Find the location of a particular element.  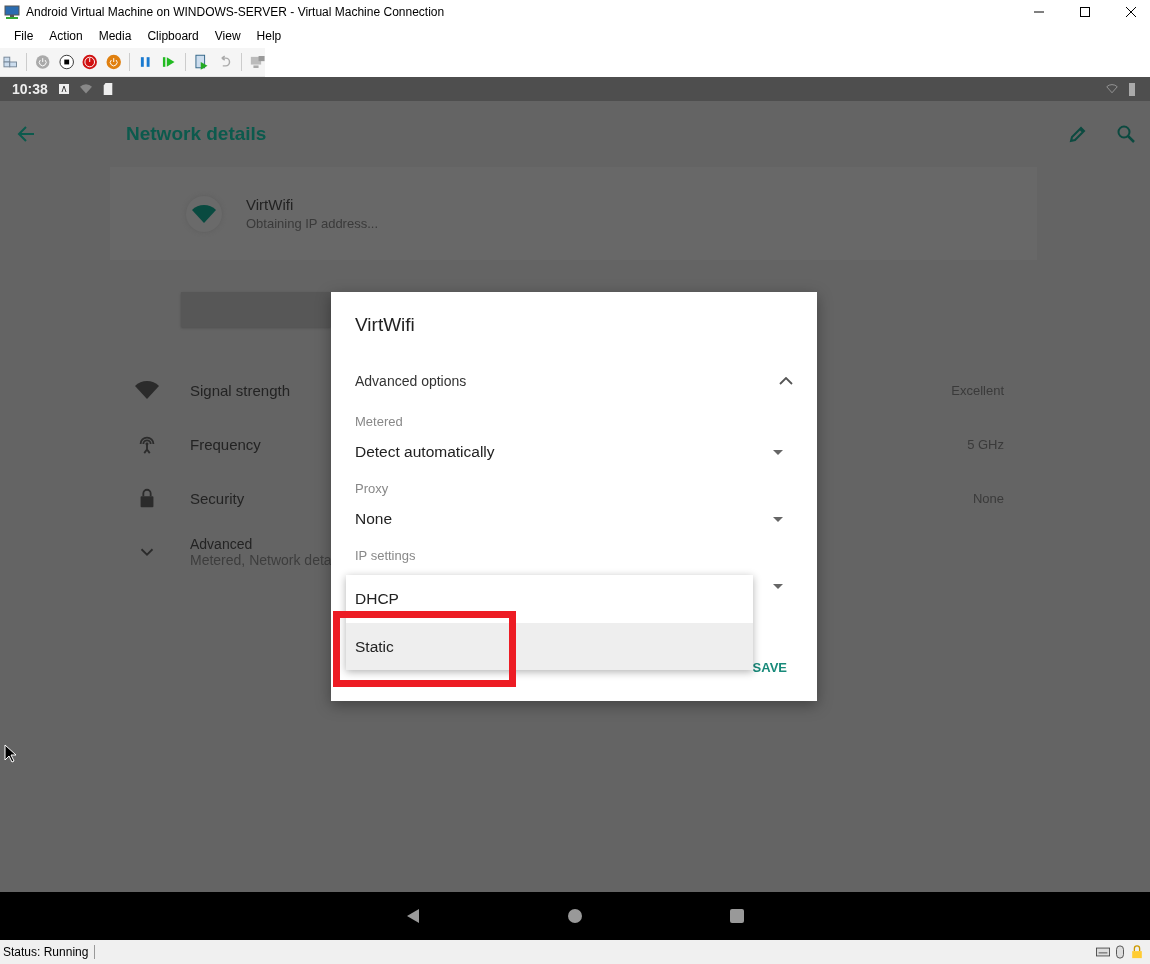

field-label: Proxy is located at coordinates (372, 488).